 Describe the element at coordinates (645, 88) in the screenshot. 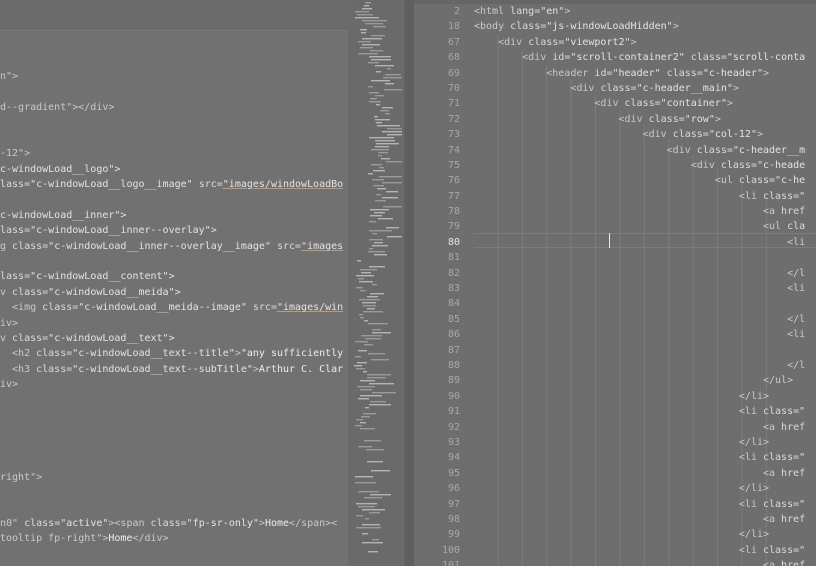

I see `code-line: <div class="c-header__main">` at that location.